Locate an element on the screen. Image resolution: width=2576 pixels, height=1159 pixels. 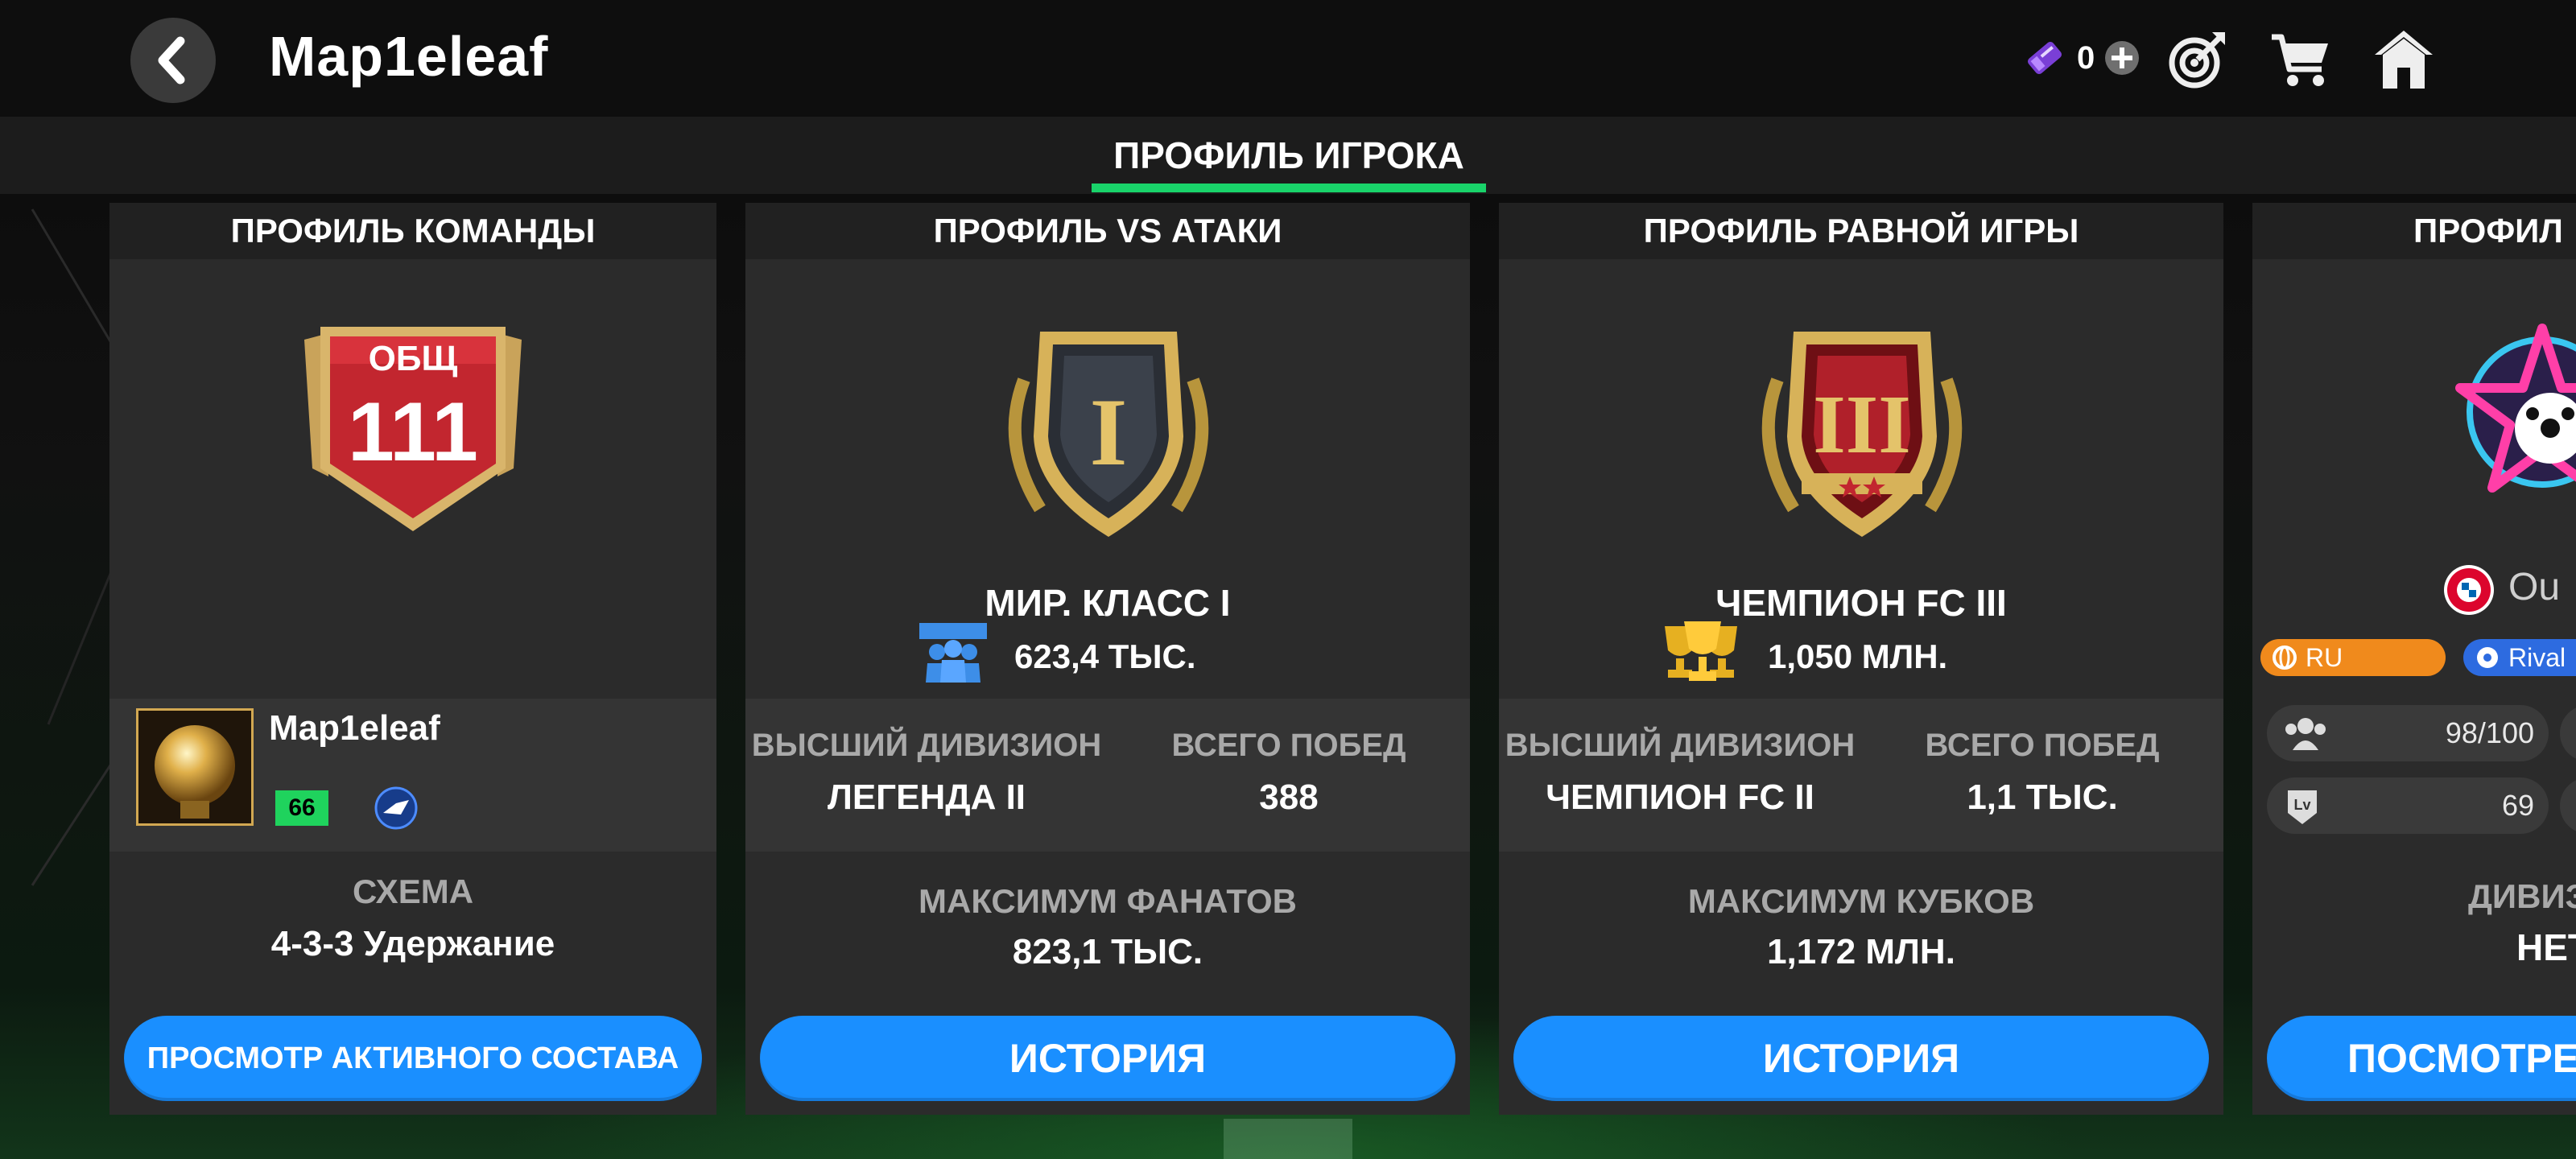
home-icon is located at coordinates (2404, 59).